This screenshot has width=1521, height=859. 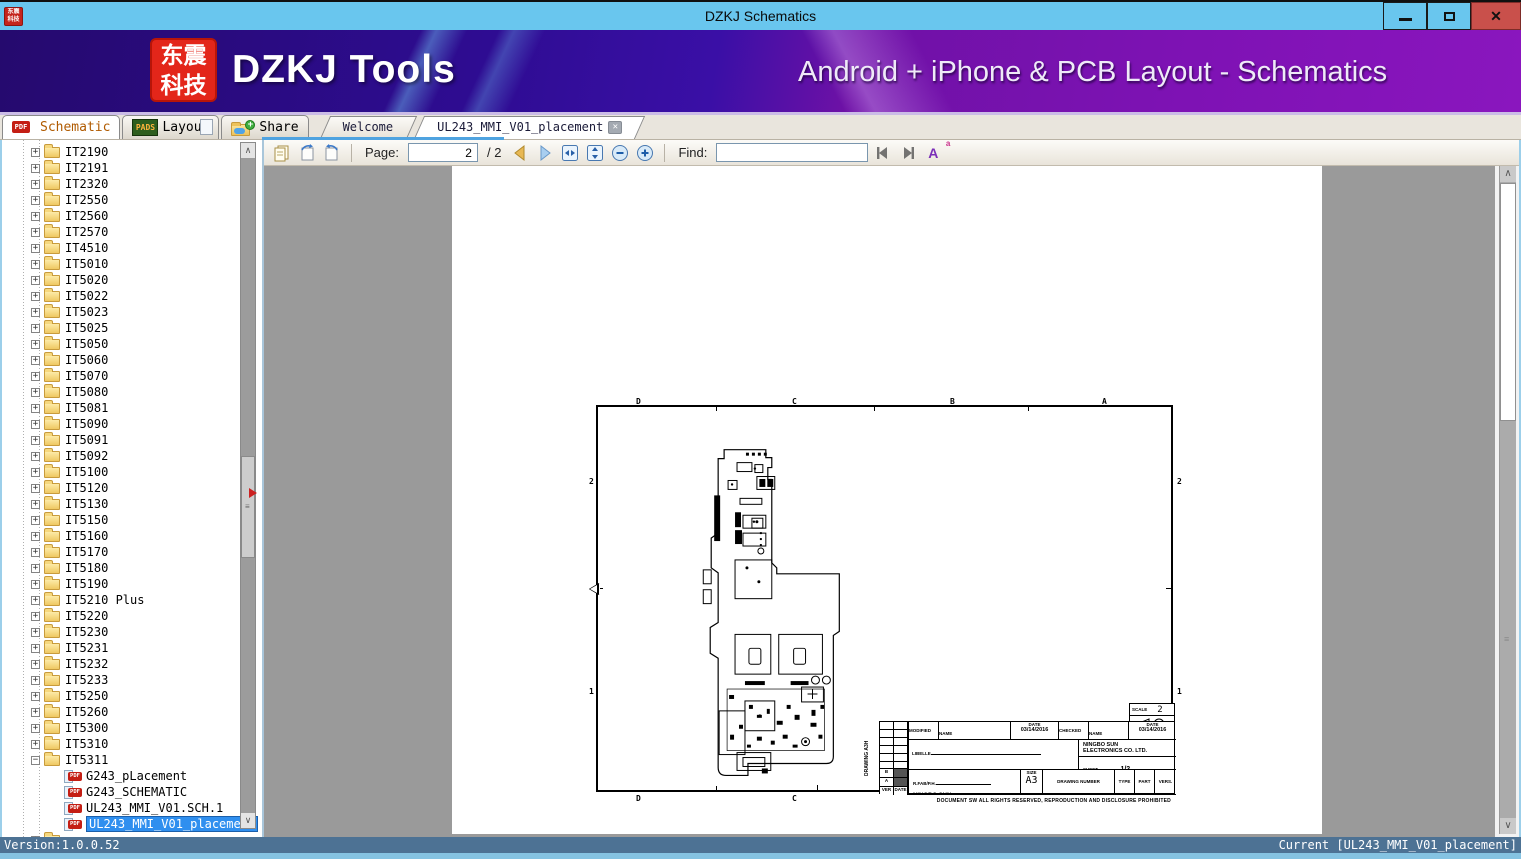 I want to click on tree-folder-item: + IT2191, so click(x=120, y=167).